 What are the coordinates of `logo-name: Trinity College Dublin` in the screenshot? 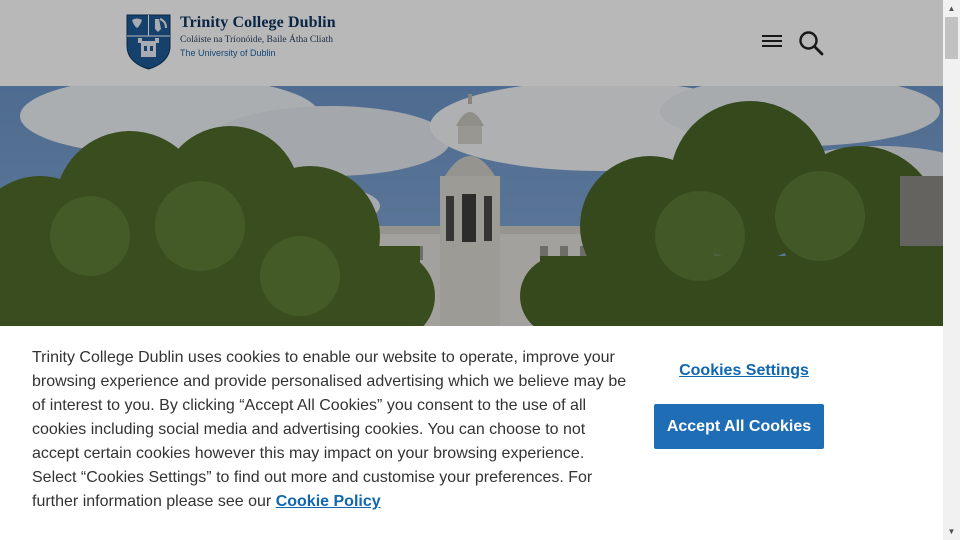 It's located at (258, 22).